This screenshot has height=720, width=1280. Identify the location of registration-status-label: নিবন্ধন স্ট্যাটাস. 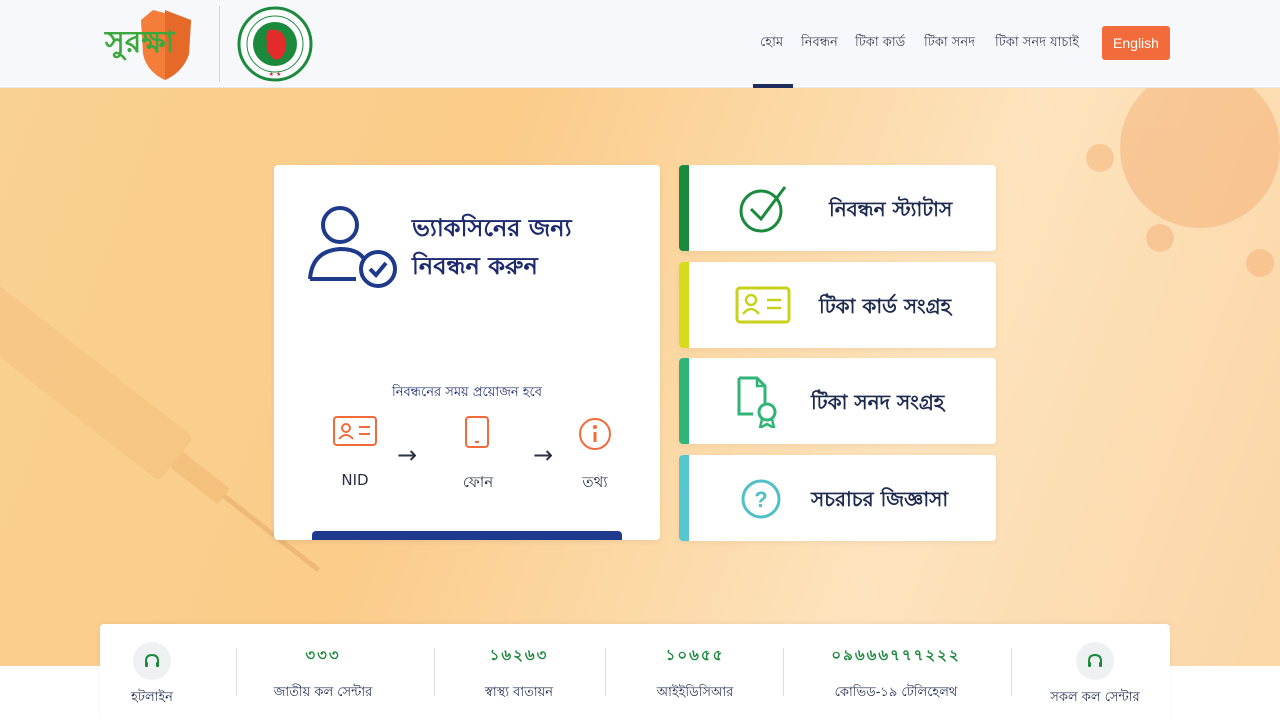
(891, 209).